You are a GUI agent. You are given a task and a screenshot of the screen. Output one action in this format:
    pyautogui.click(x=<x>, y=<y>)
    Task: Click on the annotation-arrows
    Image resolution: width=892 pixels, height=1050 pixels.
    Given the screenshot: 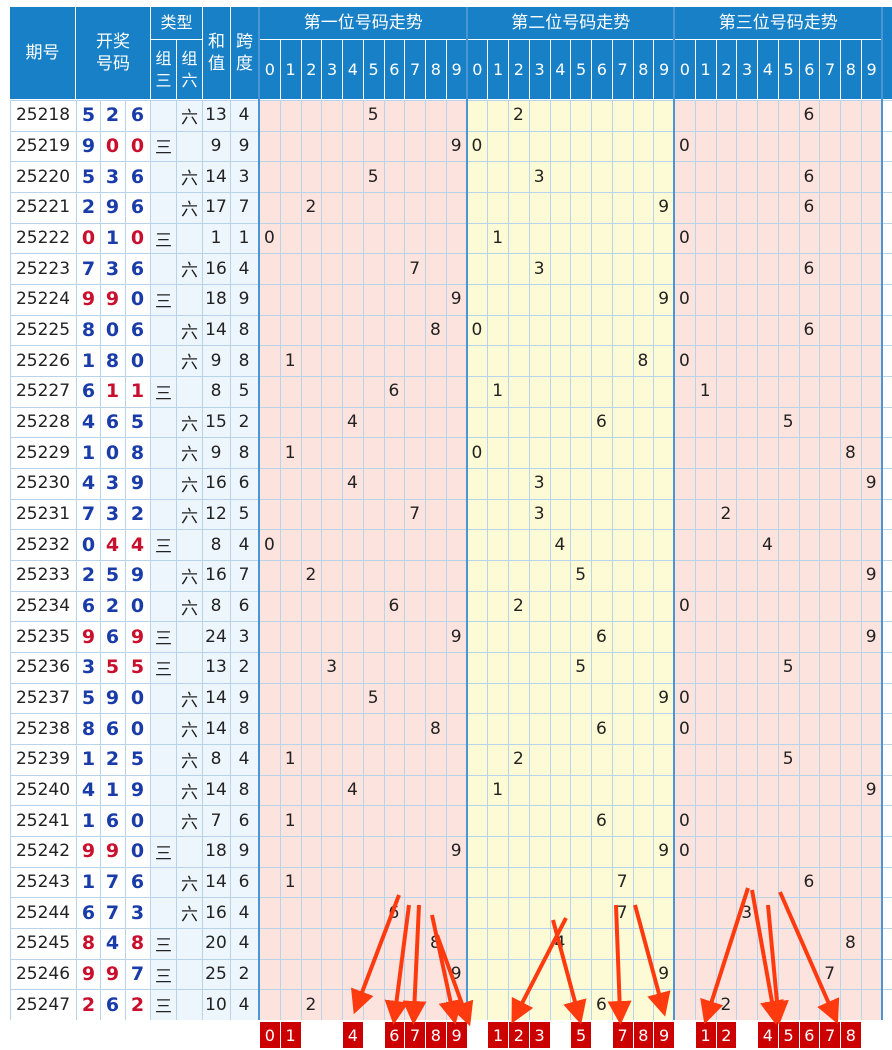 What is the action you would take?
    pyautogui.click(x=595, y=957)
    